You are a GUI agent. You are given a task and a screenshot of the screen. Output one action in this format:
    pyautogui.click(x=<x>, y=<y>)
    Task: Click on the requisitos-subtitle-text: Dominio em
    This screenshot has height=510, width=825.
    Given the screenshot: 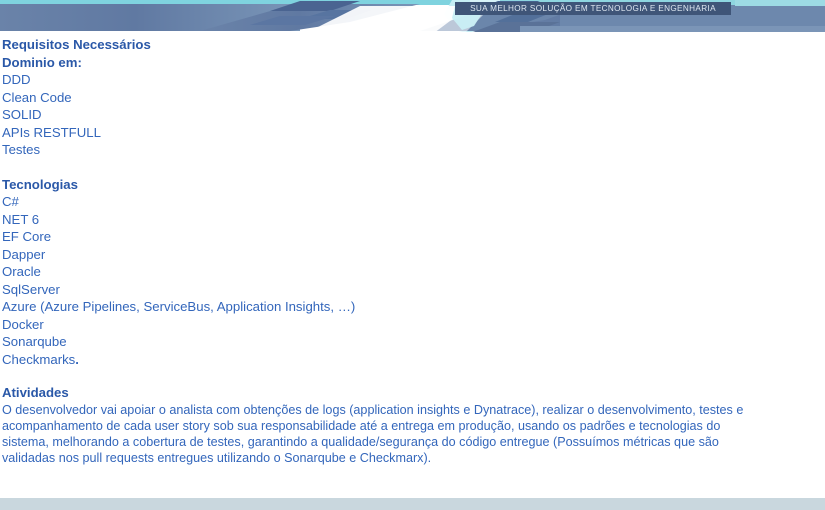 What is the action you would take?
    pyautogui.click(x=40, y=62)
    